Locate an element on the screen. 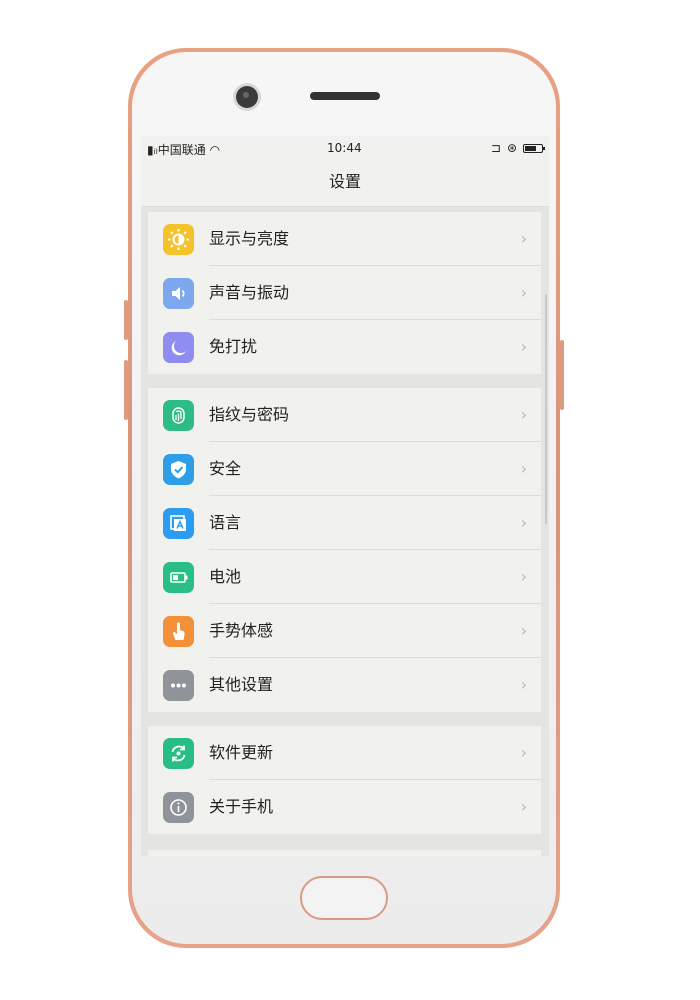 The image size is (700, 1000). settings-item-sound: 声音与振动 › is located at coordinates (344, 293).